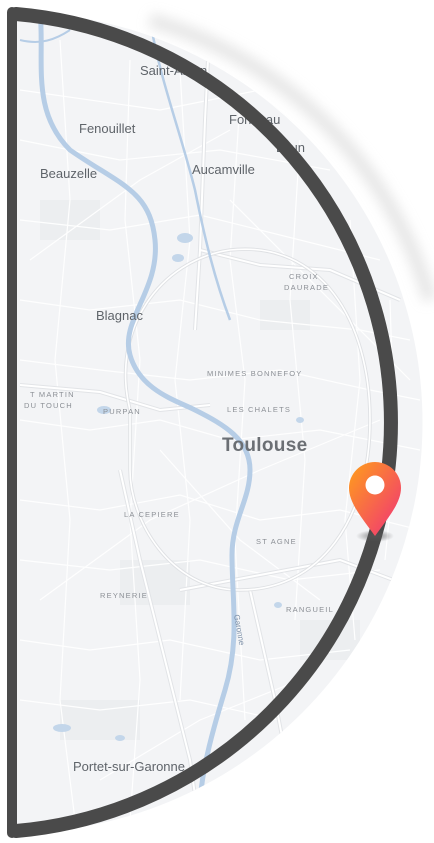 The height and width of the screenshot is (843, 434). Describe the element at coordinates (122, 411) in the screenshot. I see `label-purpan: PURPAN` at that location.